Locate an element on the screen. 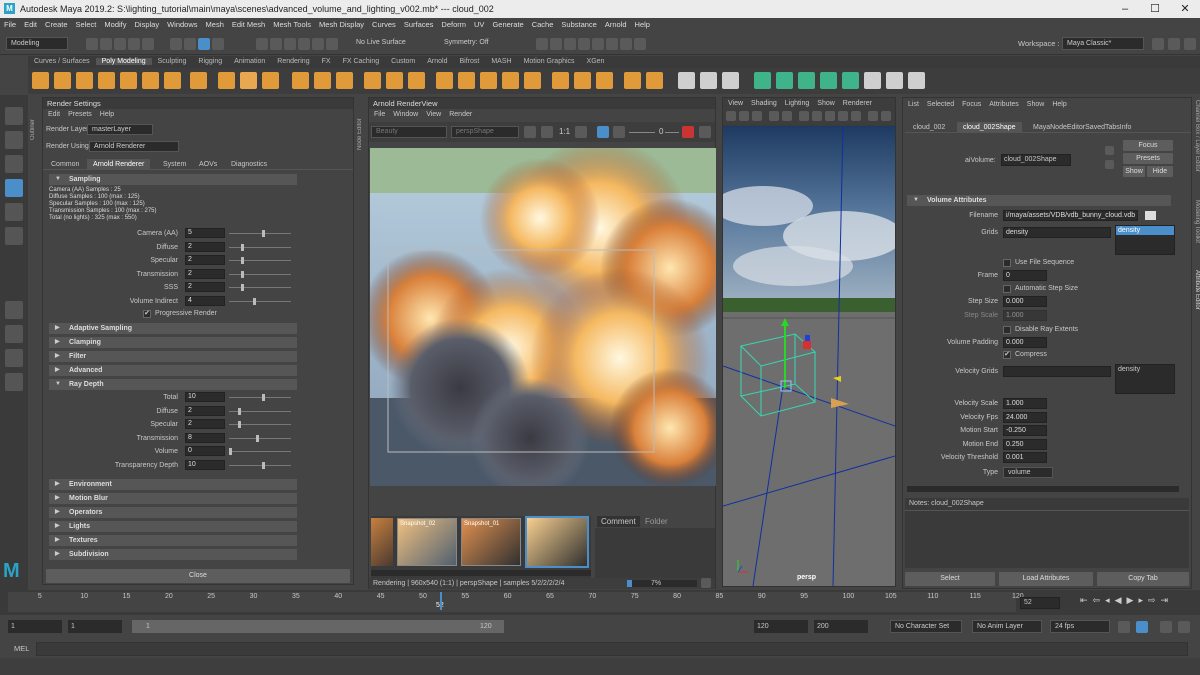 This screenshot has height=675, width=1200. loop-icon is located at coordinates (1124, 627).